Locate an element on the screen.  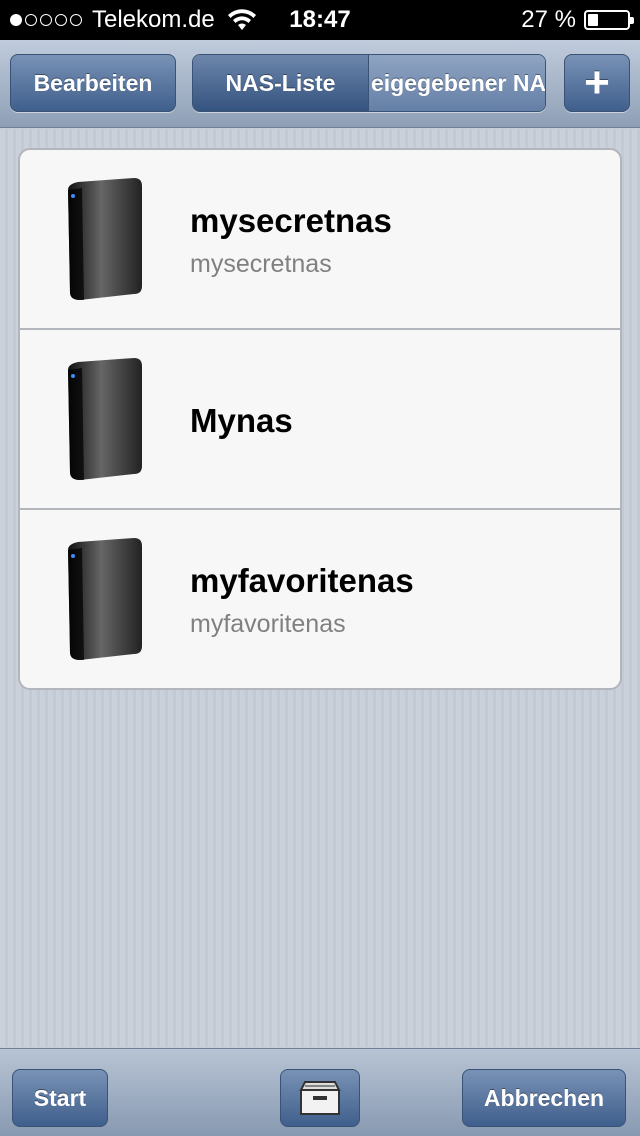
plus-icon: + is located at coordinates (597, 82).